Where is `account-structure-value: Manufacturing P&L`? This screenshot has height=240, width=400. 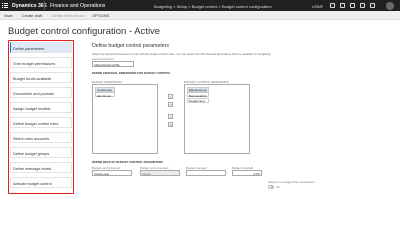 account-structure-value: Manufacturing P&L is located at coordinates (107, 65).